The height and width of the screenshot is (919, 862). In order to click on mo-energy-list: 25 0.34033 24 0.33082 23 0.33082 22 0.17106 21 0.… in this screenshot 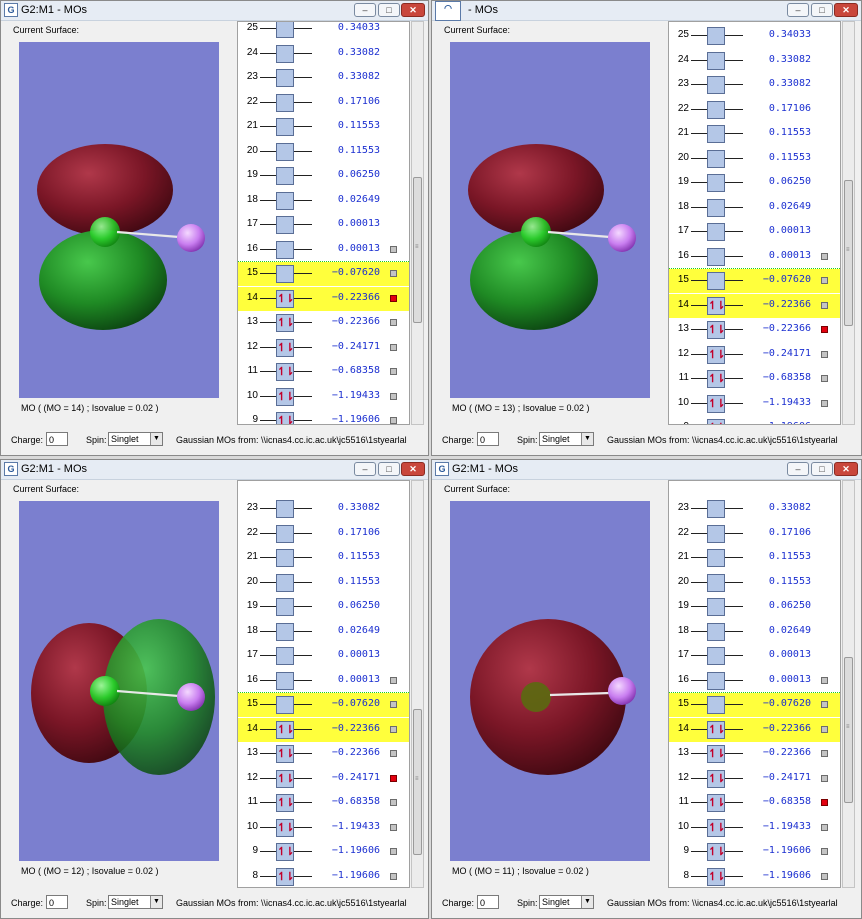, I will do `click(323, 223)`.